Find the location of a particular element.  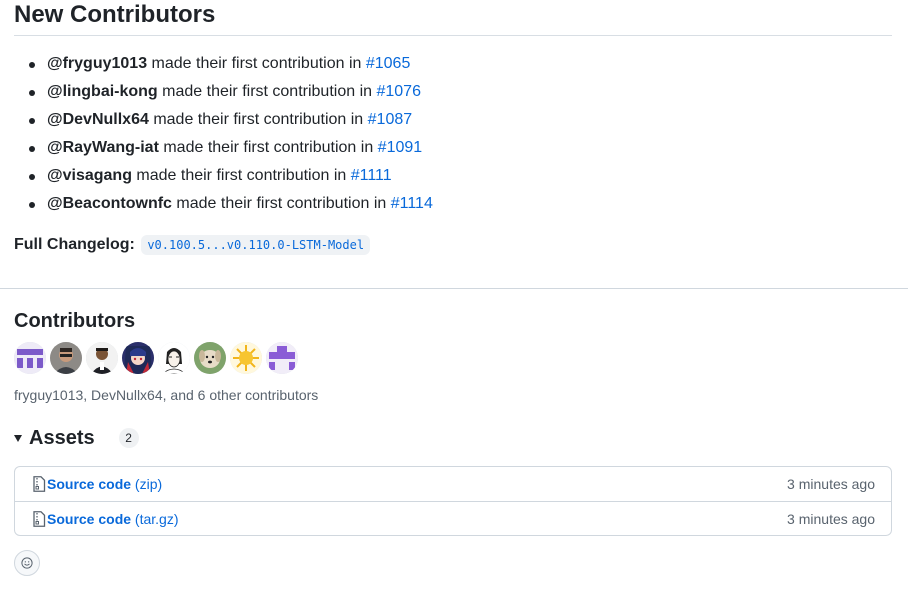

section-divider is located at coordinates (454, 288).